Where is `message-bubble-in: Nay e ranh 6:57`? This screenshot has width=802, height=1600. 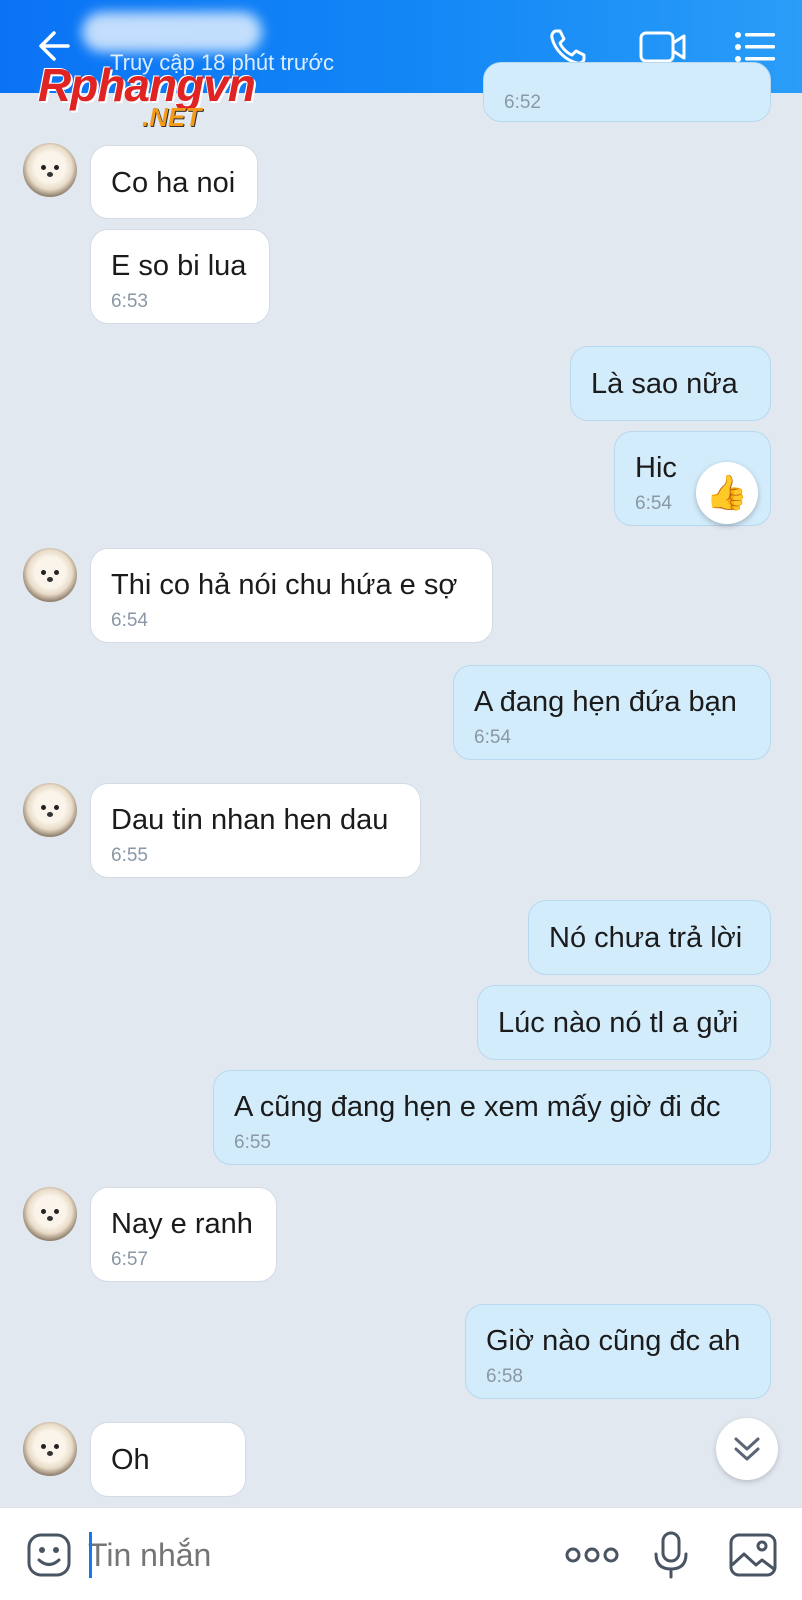
message-bubble-in: Nay e ranh 6:57 is located at coordinates (183, 1234).